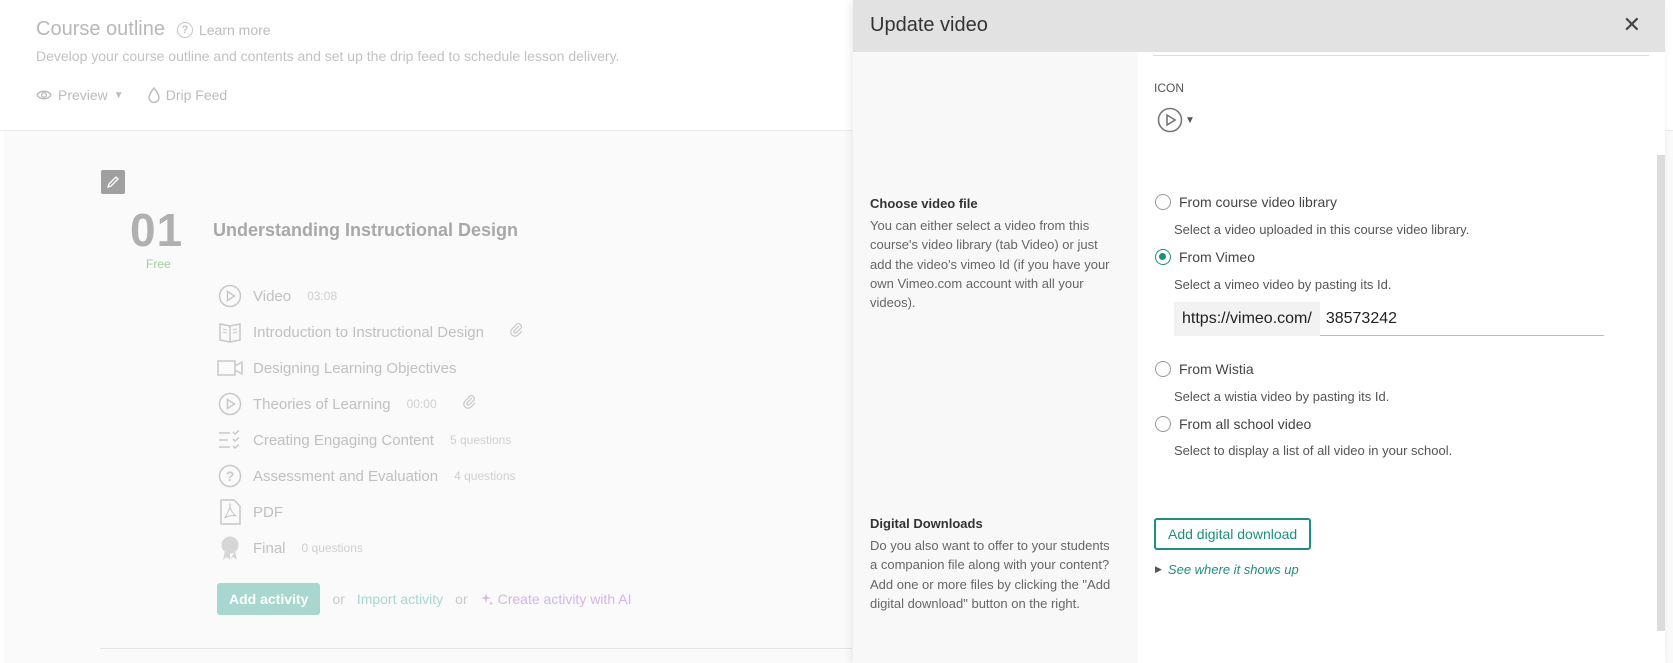 The width and height of the screenshot is (1673, 663). I want to click on lesson-meta: 0 questions, so click(332, 548).